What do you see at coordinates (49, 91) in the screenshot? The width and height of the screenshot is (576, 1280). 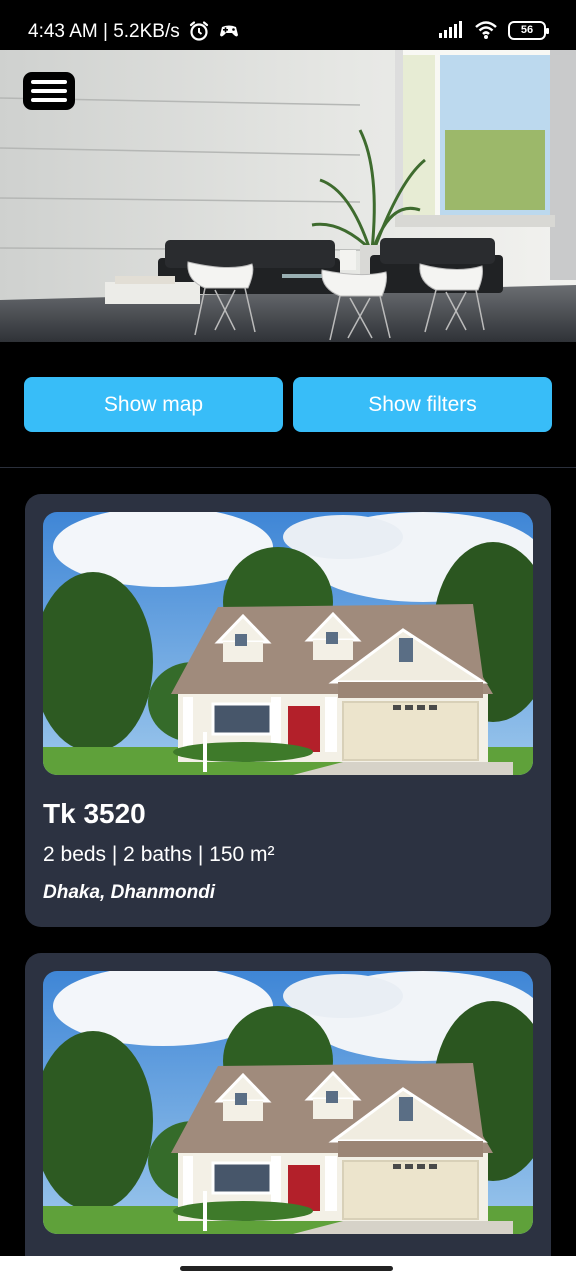 I see `menu-button` at bounding box center [49, 91].